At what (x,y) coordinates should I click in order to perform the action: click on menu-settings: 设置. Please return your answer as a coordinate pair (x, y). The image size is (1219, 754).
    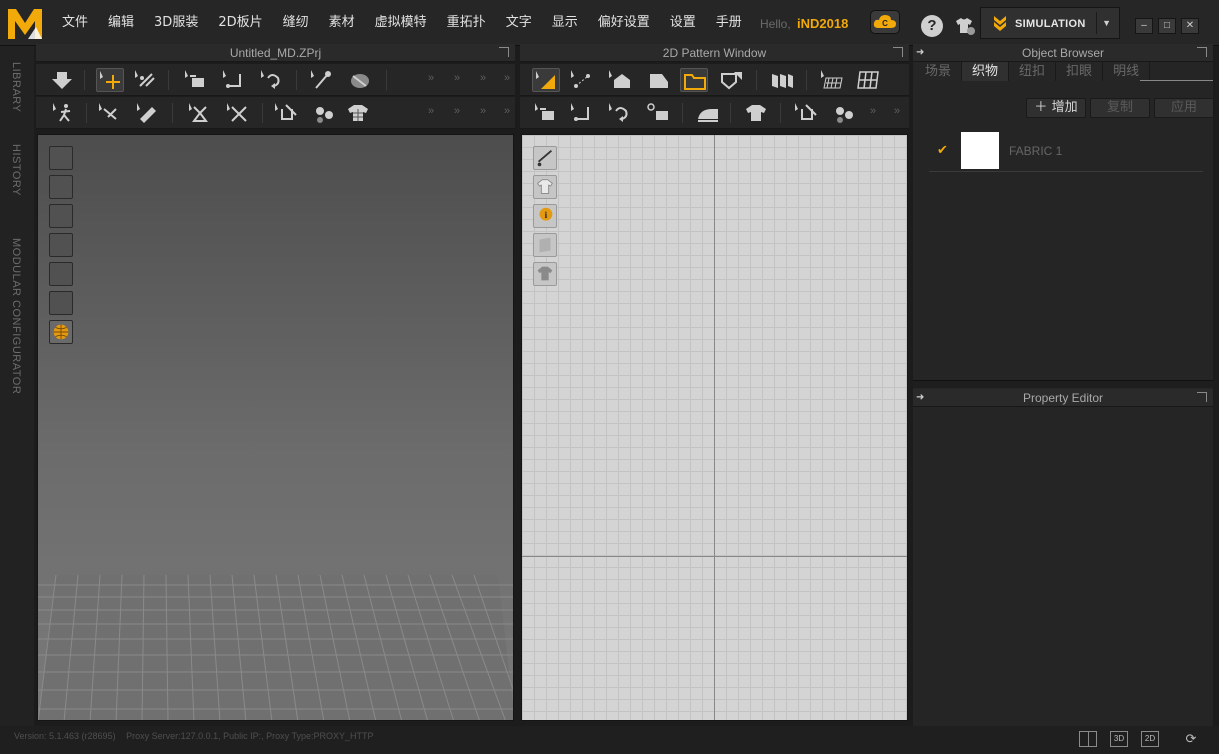
    Looking at the image, I should click on (683, 23).